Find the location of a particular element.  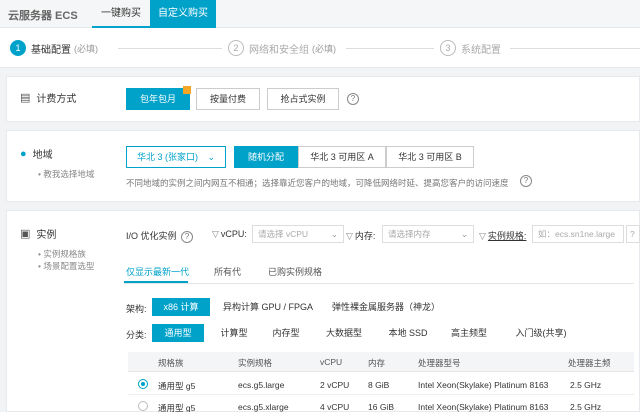

step-bar: 1 基础配置 (必填) 2 网络和安全组 (必填) 3 系统配置 is located at coordinates (320, 48).